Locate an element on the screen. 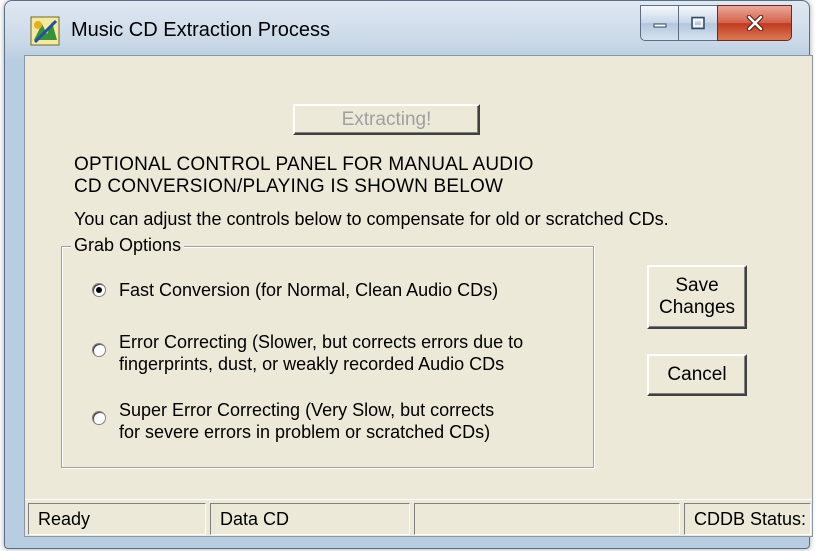  minimize-icon is located at coordinates (659, 25).